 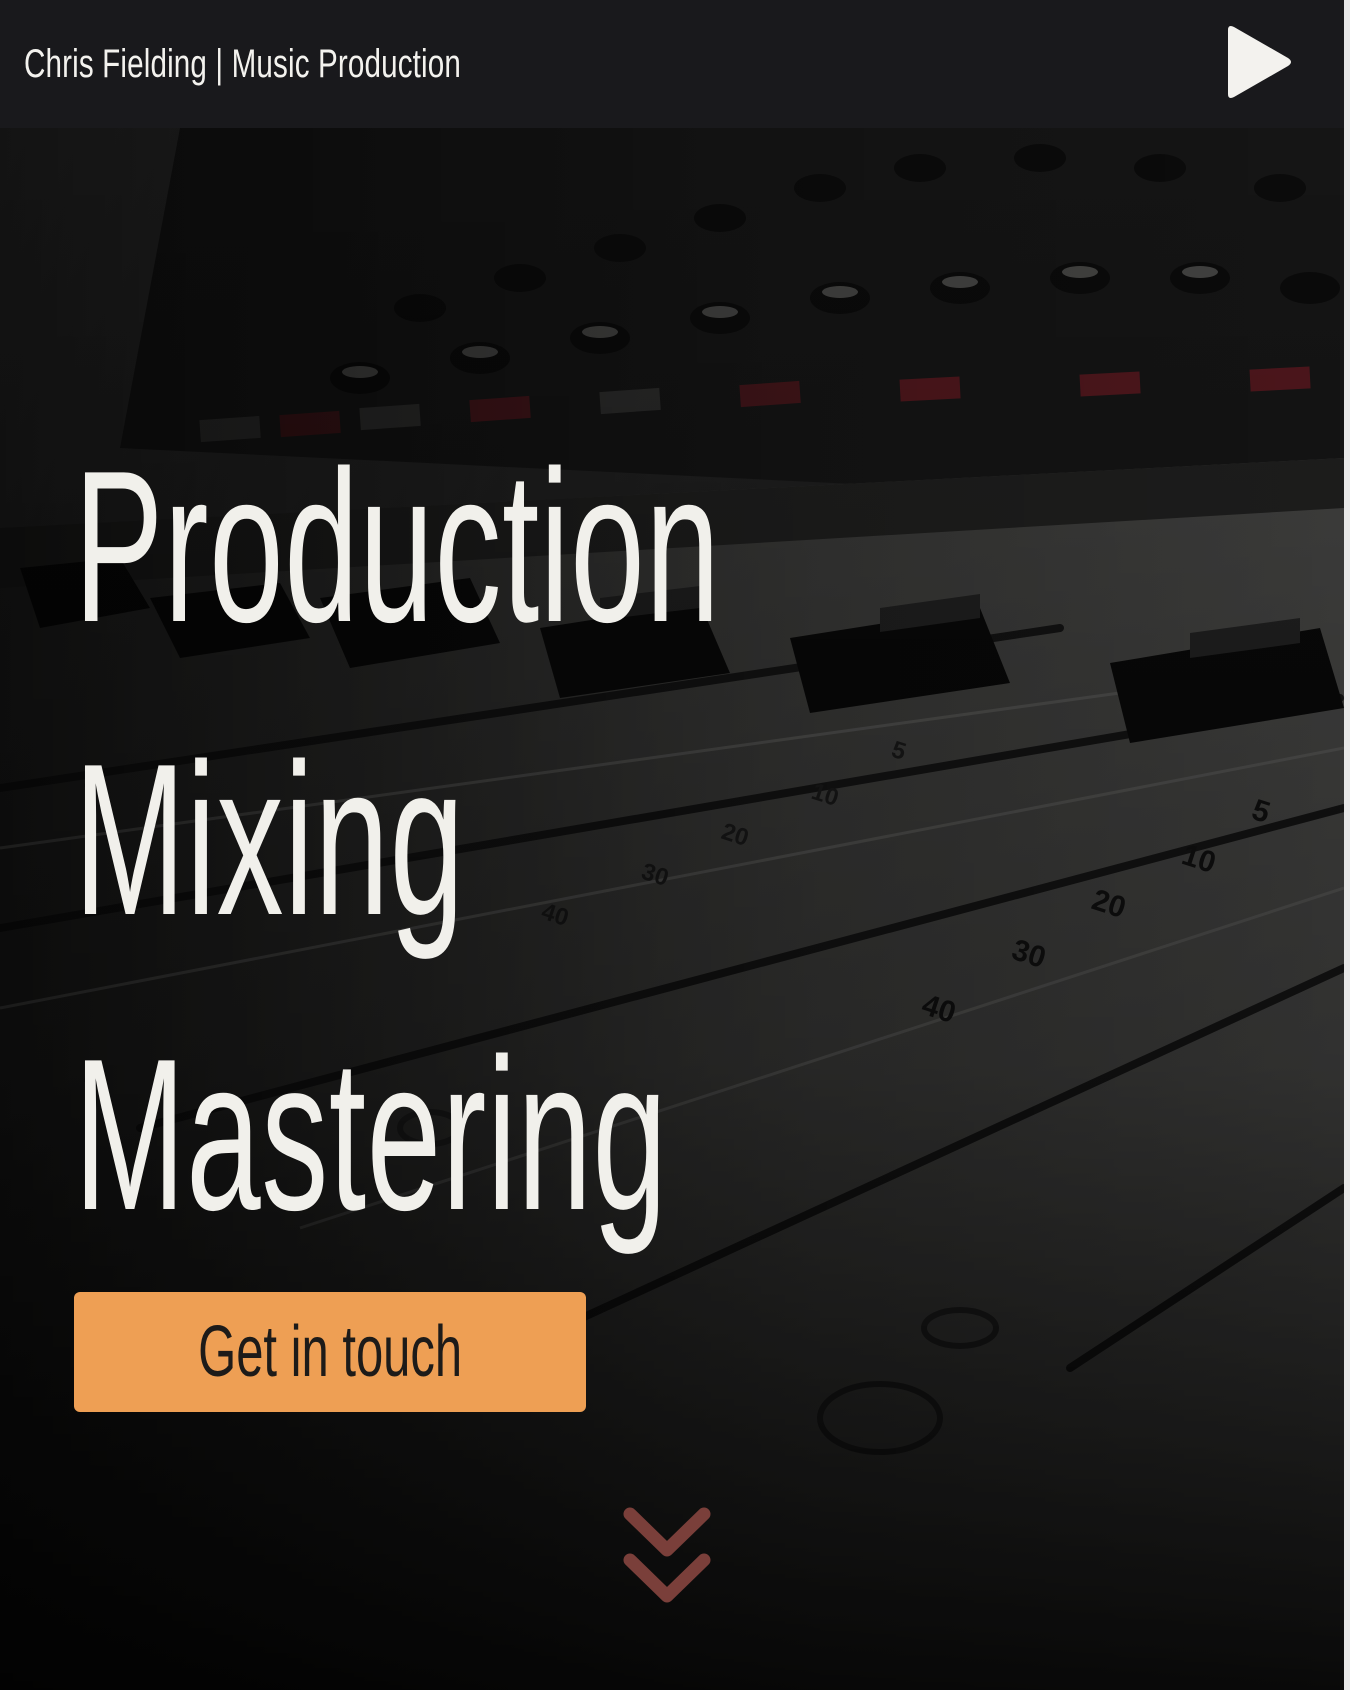 What do you see at coordinates (1347, 845) in the screenshot?
I see `scrollbar-edge` at bounding box center [1347, 845].